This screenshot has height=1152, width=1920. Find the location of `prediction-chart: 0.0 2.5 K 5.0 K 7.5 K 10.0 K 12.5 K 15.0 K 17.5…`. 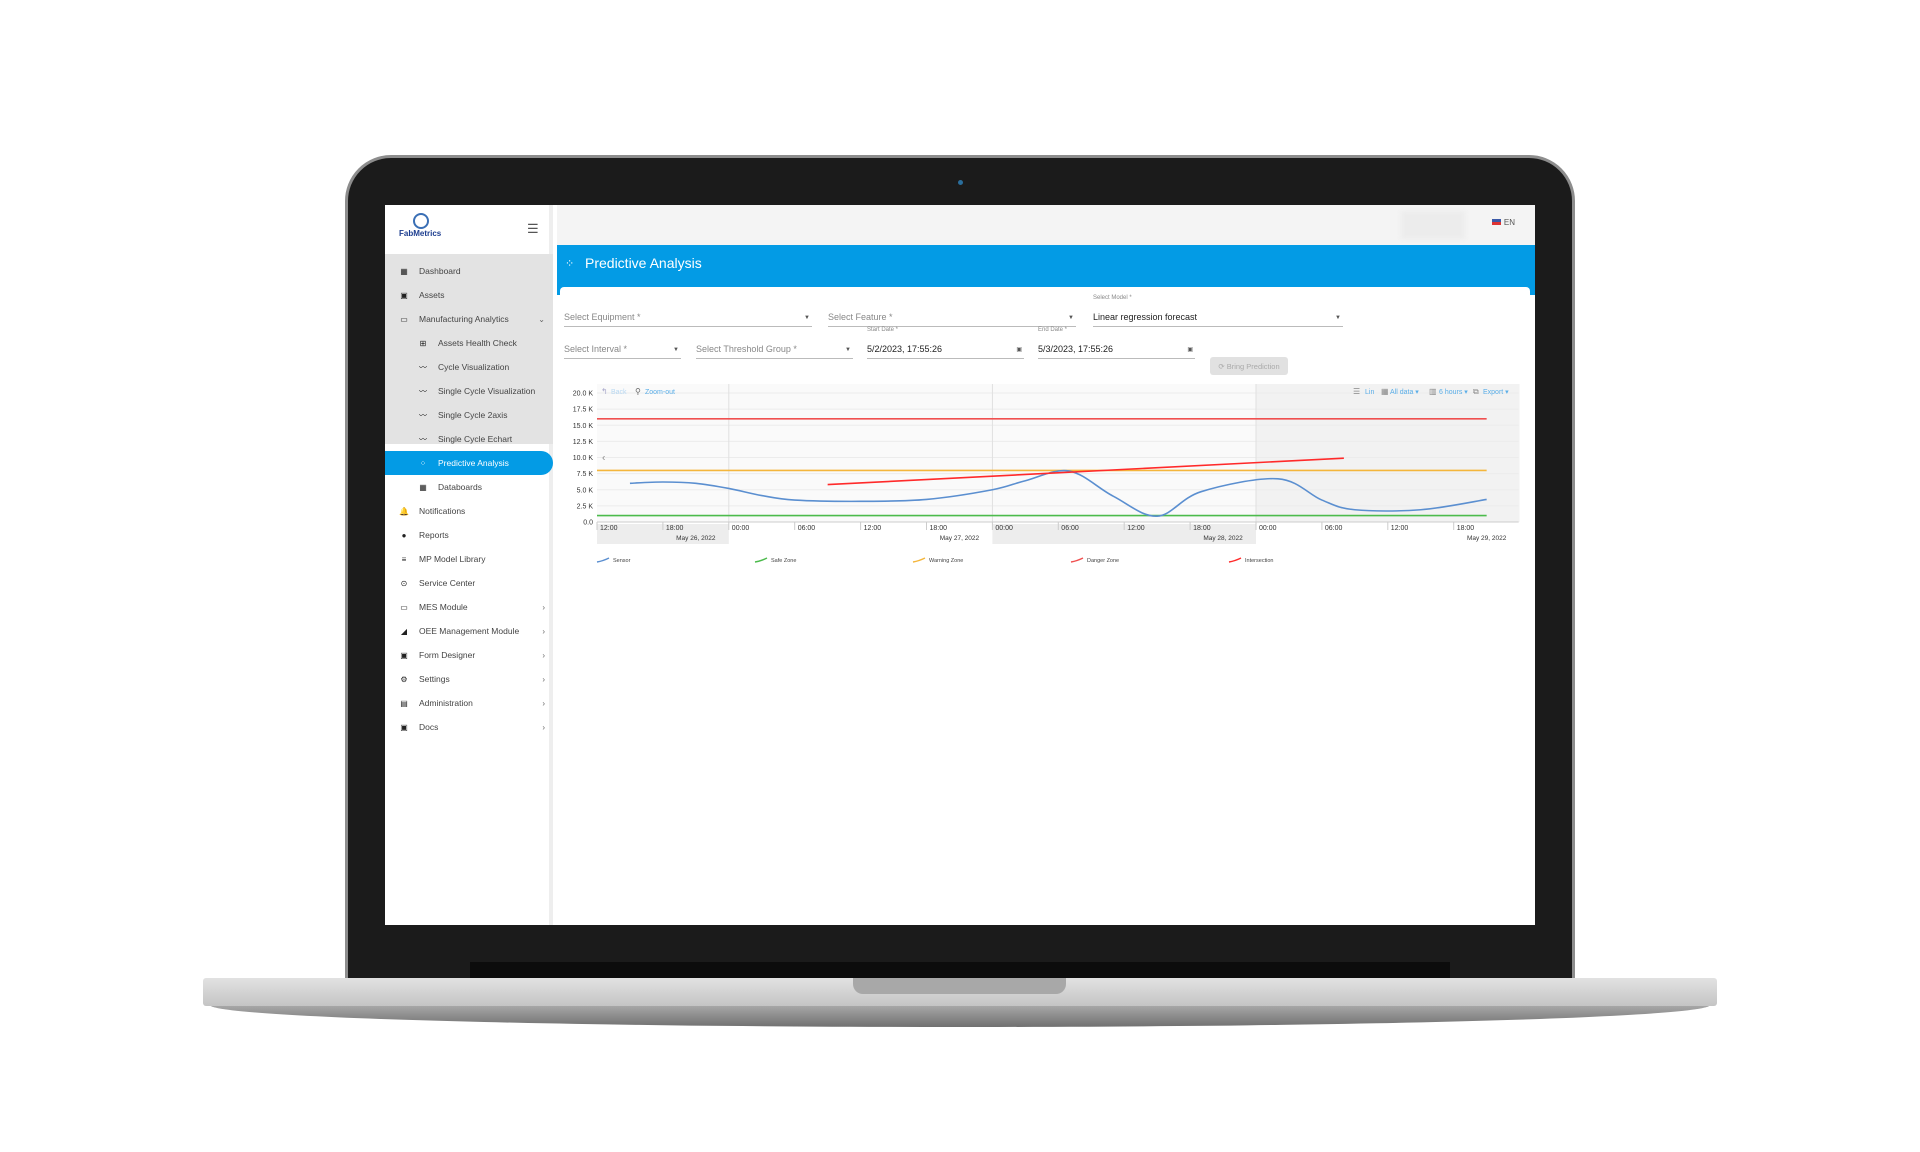

prediction-chart: 0.0 2.5 K 5.0 K 7.5 K 10.0 K 12.5 K 15.0 K 17.5… is located at coordinates (1047, 476).